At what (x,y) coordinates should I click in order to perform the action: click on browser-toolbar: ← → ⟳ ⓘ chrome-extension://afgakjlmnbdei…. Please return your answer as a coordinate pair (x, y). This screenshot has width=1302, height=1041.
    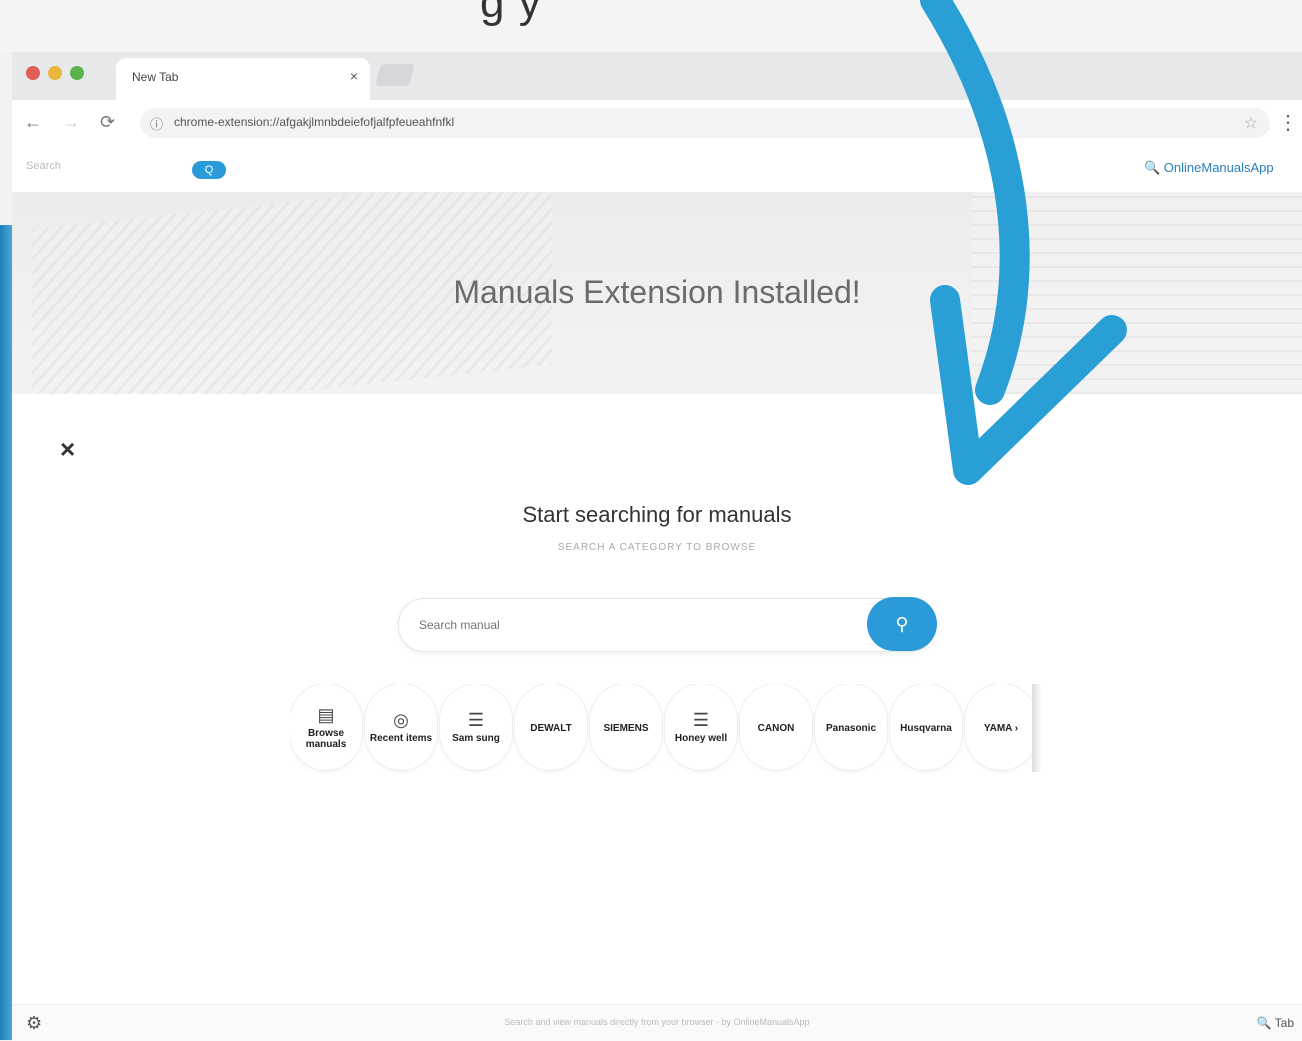
    Looking at the image, I should click on (657, 123).